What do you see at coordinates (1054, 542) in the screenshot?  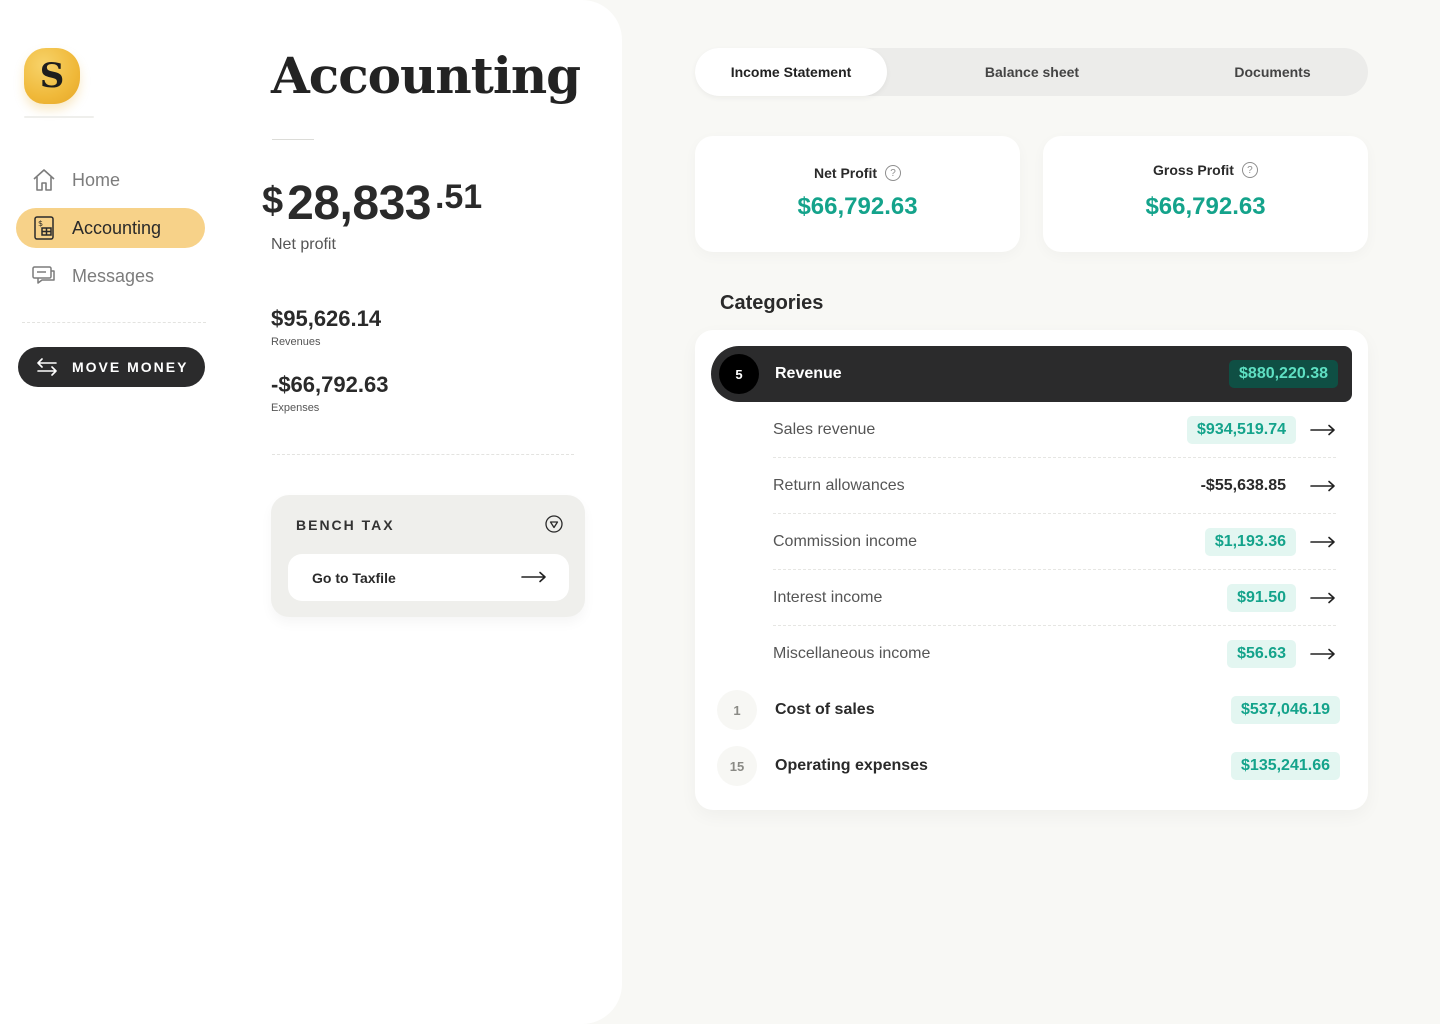 I see `subcategory-row: Commission income $1,193.36` at bounding box center [1054, 542].